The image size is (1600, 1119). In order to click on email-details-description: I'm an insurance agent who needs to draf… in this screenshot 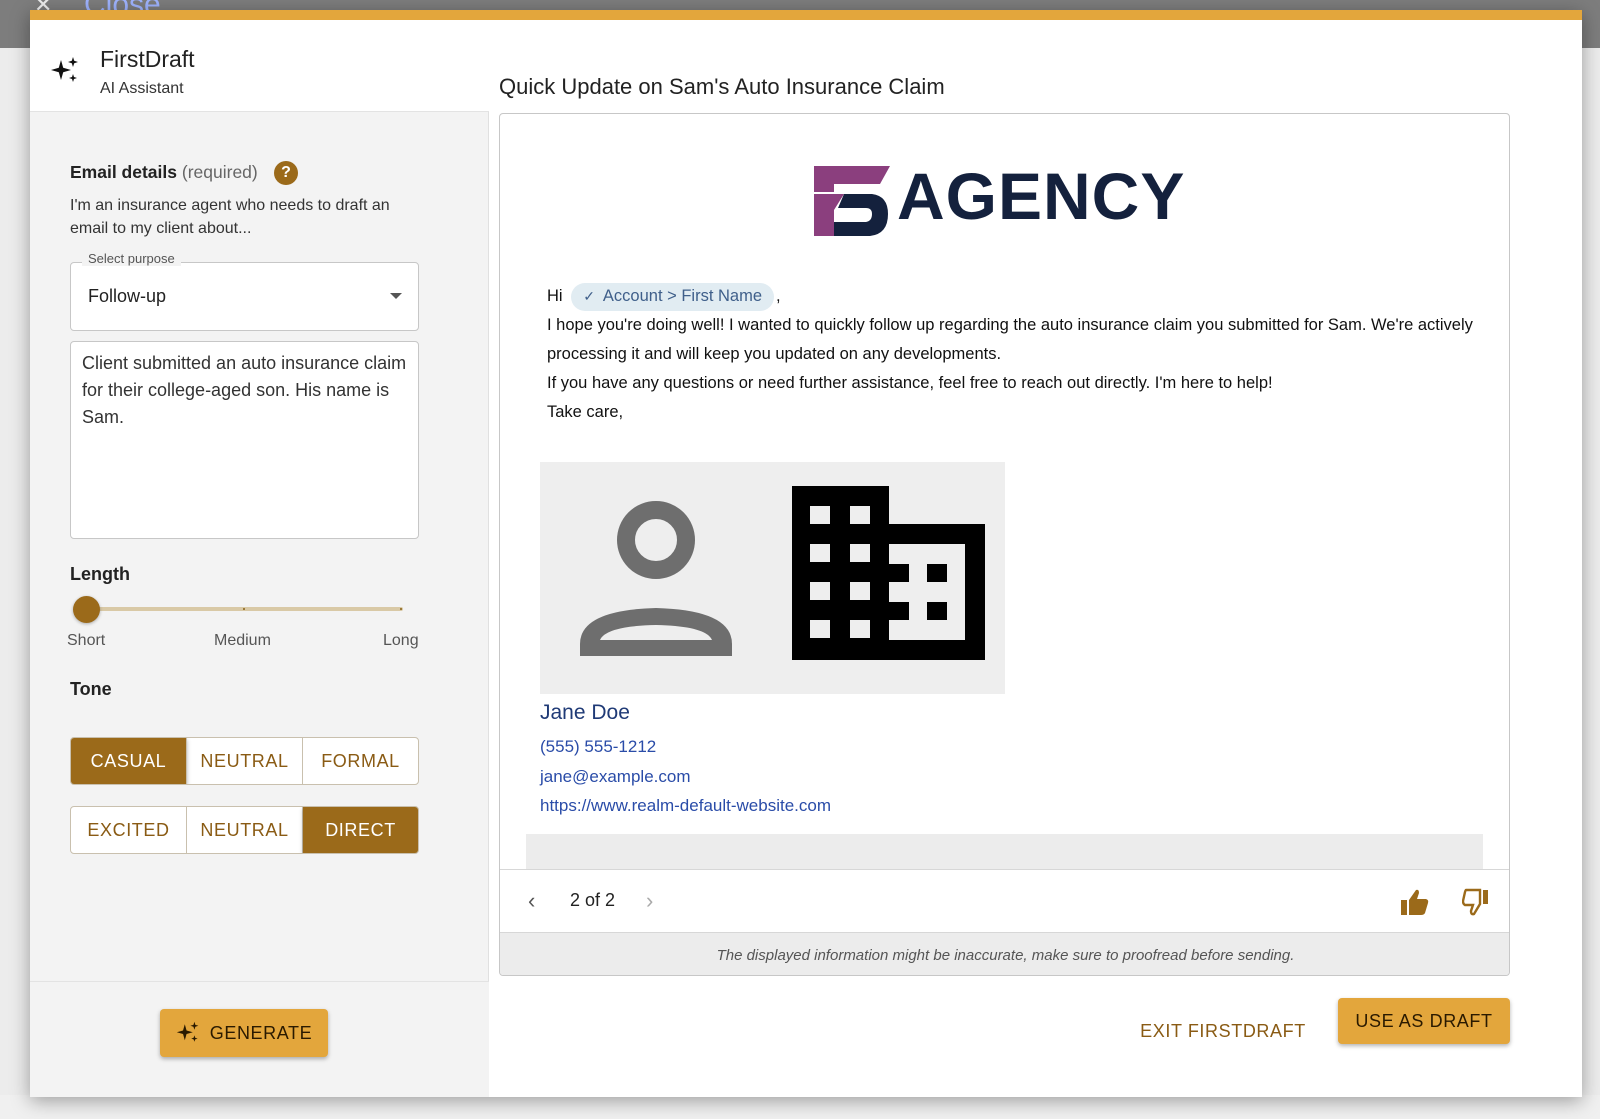, I will do `click(230, 217)`.